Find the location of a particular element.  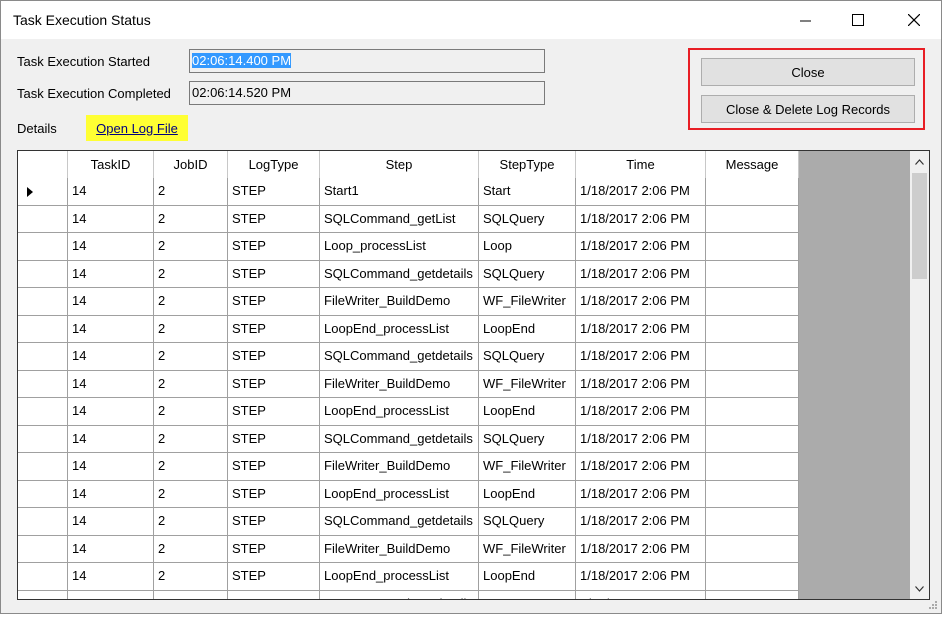

grid-cell-step: Start1 is located at coordinates (399, 192).